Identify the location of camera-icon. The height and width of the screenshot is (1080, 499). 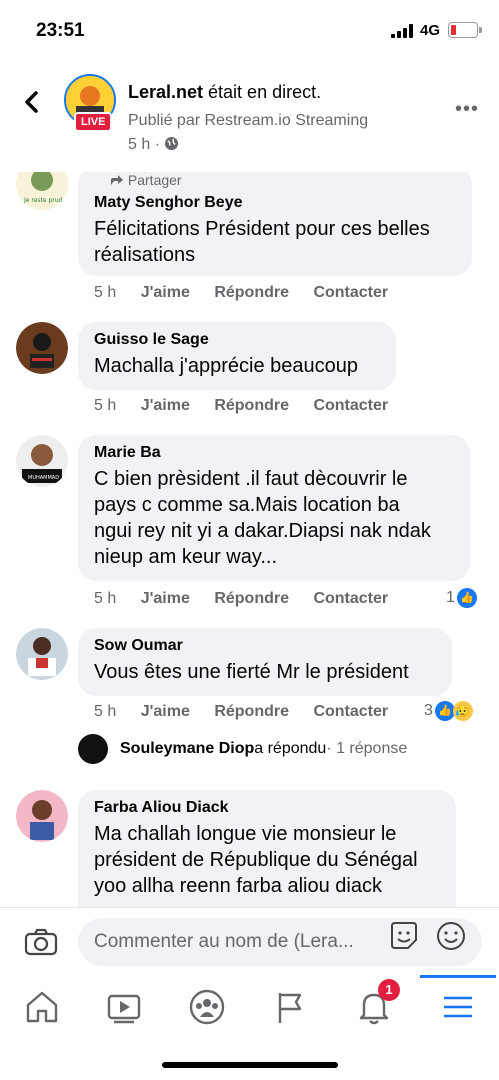
(41, 942).